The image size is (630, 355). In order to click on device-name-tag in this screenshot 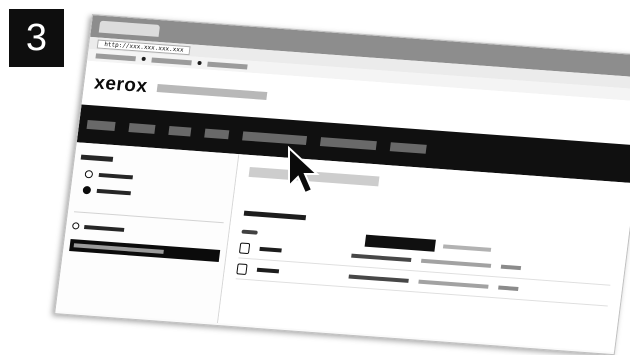, I will do `click(212, 92)`.